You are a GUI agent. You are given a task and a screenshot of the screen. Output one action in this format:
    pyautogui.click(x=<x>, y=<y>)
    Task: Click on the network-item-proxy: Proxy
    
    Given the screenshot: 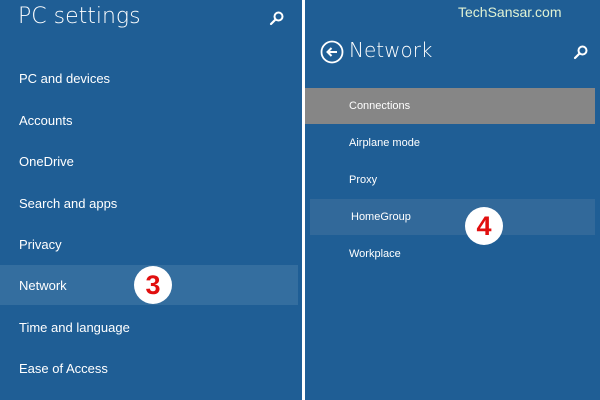 What is the action you would take?
    pyautogui.click(x=450, y=180)
    